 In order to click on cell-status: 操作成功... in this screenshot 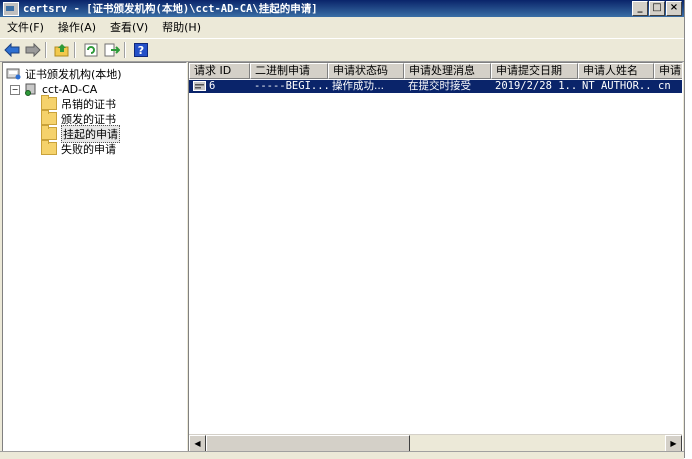, I will do `click(358, 86)`.